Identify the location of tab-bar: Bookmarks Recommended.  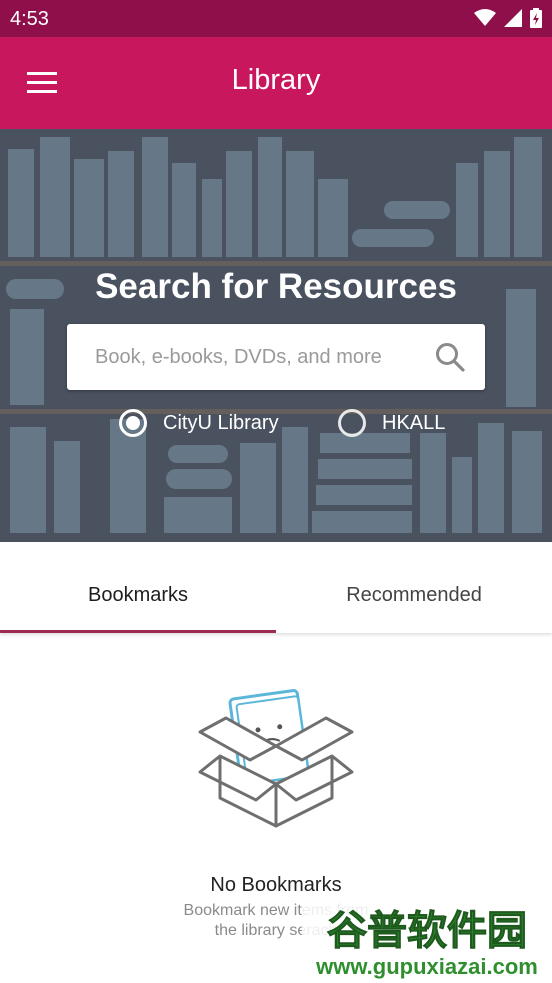
(276, 595).